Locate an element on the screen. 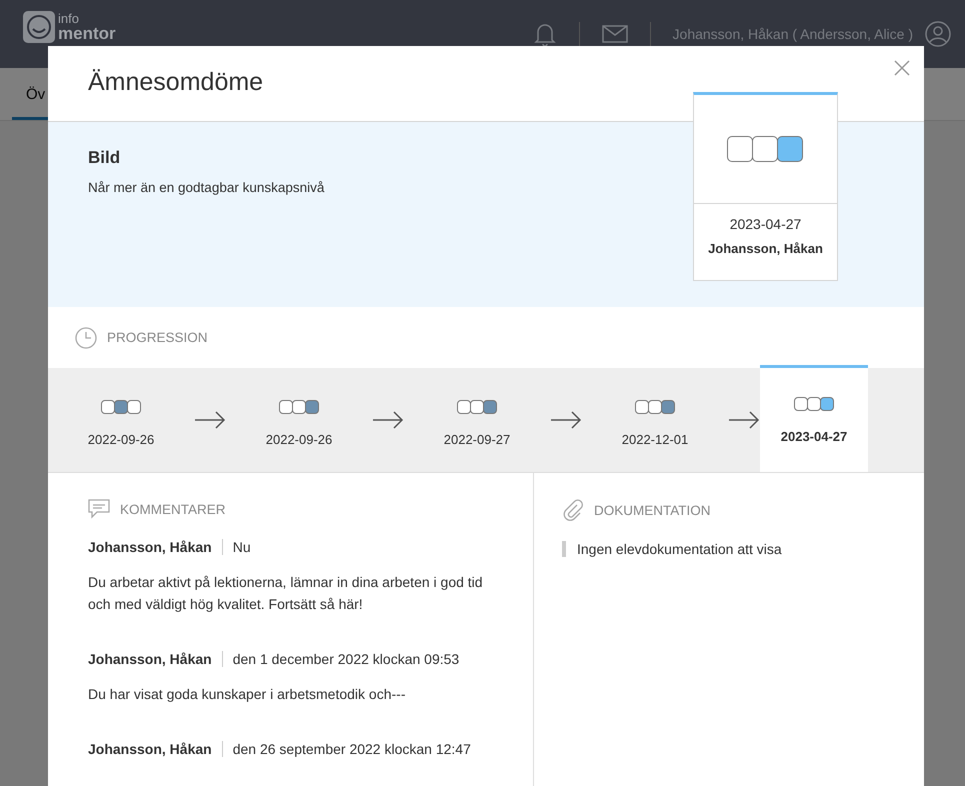 The width and height of the screenshot is (965, 786). comment-icon is located at coordinates (99, 509).